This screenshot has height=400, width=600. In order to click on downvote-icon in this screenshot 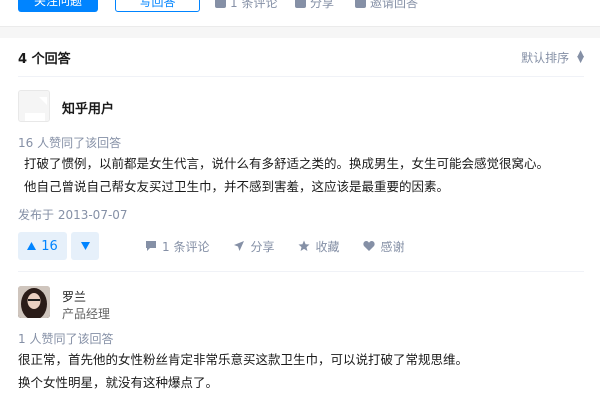, I will do `click(85, 246)`.